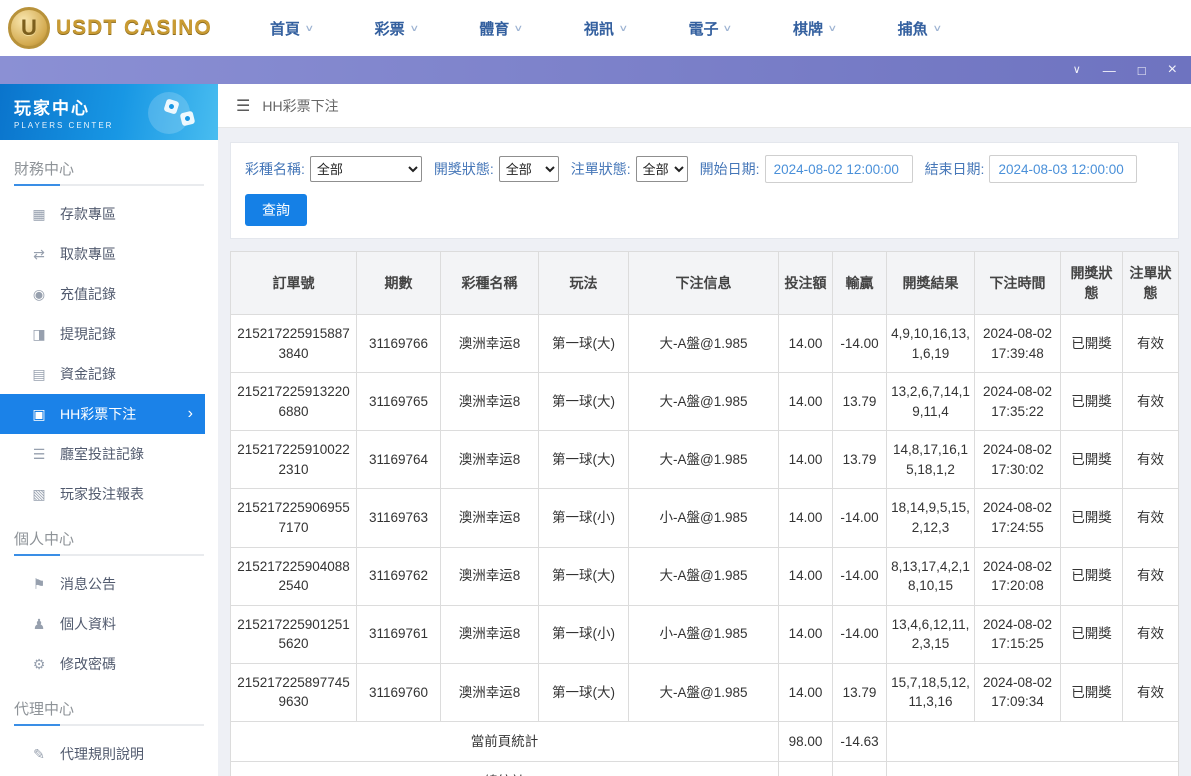 Image resolution: width=1191 pixels, height=776 pixels. What do you see at coordinates (501, 28) in the screenshot?
I see `topnav-item: 體育 ∨` at bounding box center [501, 28].